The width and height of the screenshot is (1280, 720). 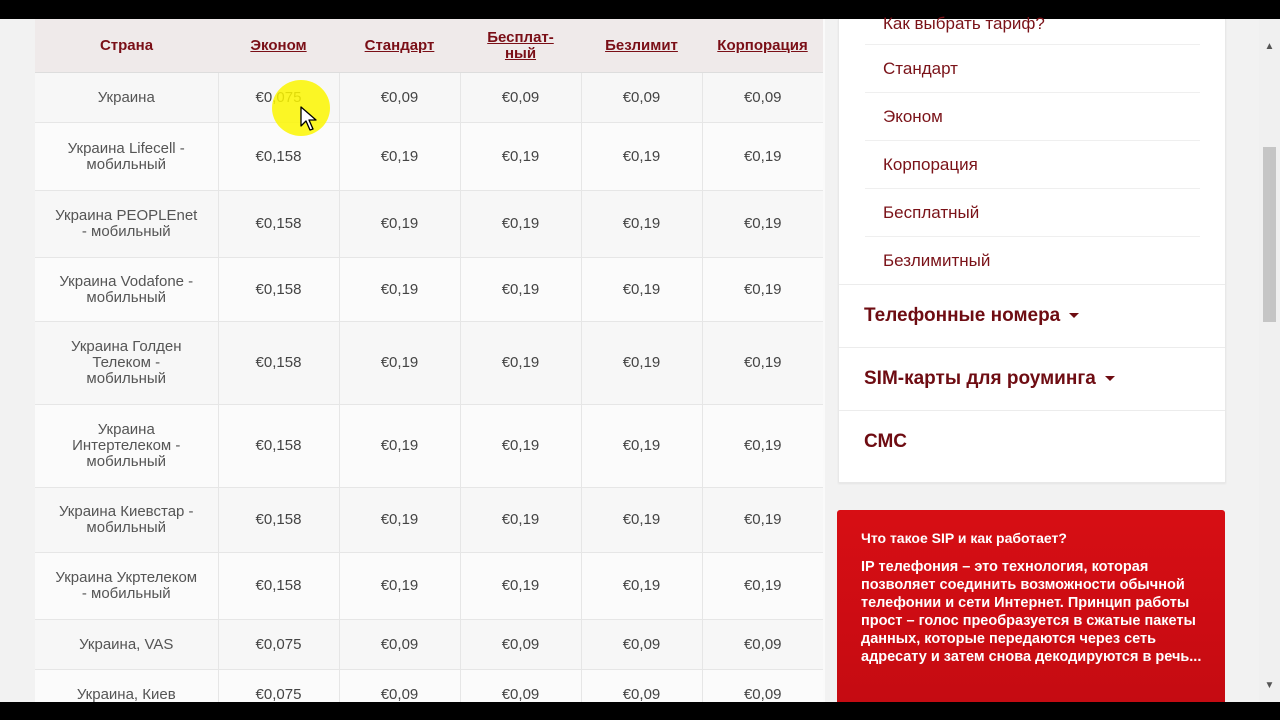 I want to click on country-cell: Украина, so click(x=127, y=97).